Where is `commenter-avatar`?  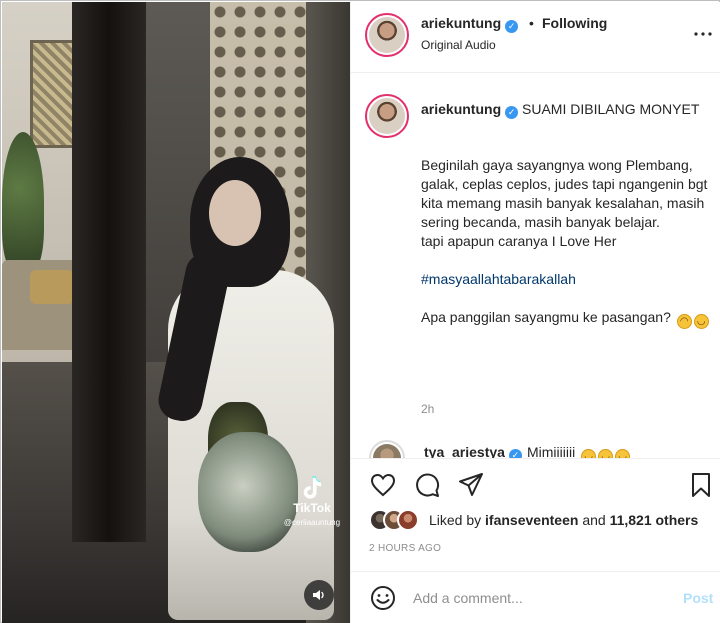 commenter-avatar is located at coordinates (387, 449).